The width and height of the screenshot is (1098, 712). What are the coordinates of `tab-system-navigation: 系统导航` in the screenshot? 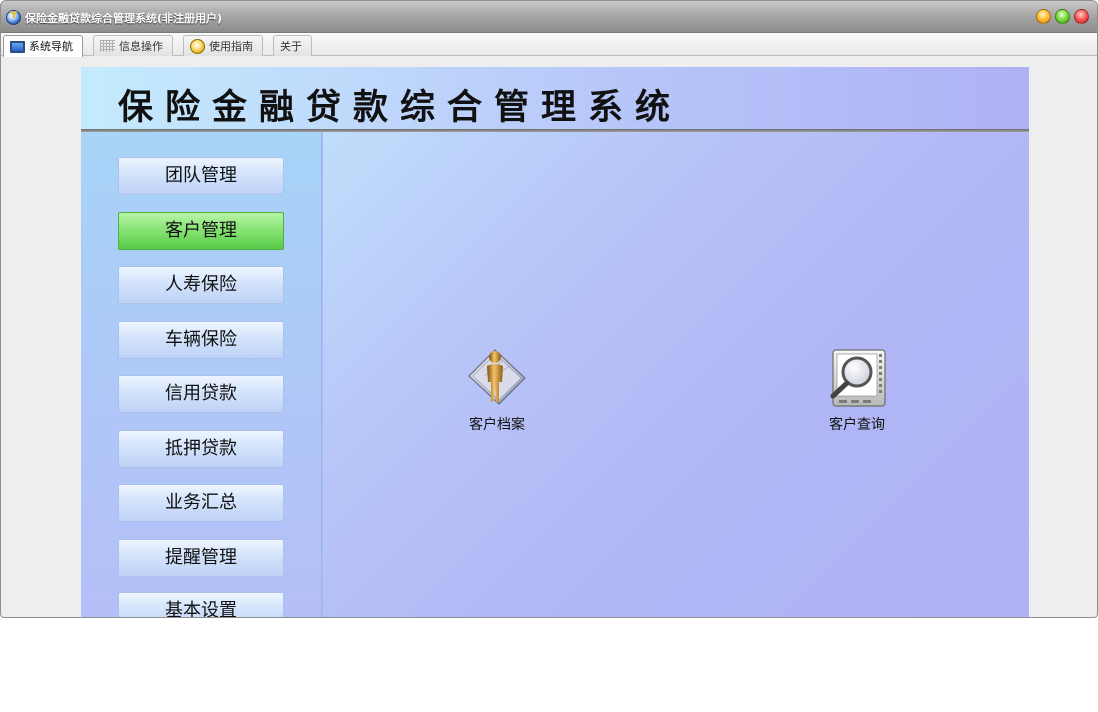 It's located at (43, 46).